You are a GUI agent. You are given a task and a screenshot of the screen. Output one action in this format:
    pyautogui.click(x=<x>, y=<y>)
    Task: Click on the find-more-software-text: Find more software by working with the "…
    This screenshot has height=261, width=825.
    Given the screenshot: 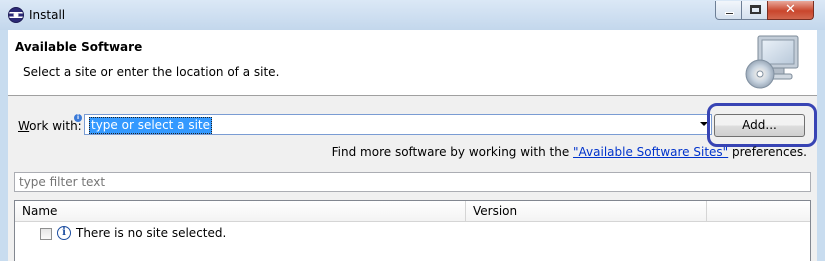 What is the action you would take?
    pyautogui.click(x=569, y=152)
    